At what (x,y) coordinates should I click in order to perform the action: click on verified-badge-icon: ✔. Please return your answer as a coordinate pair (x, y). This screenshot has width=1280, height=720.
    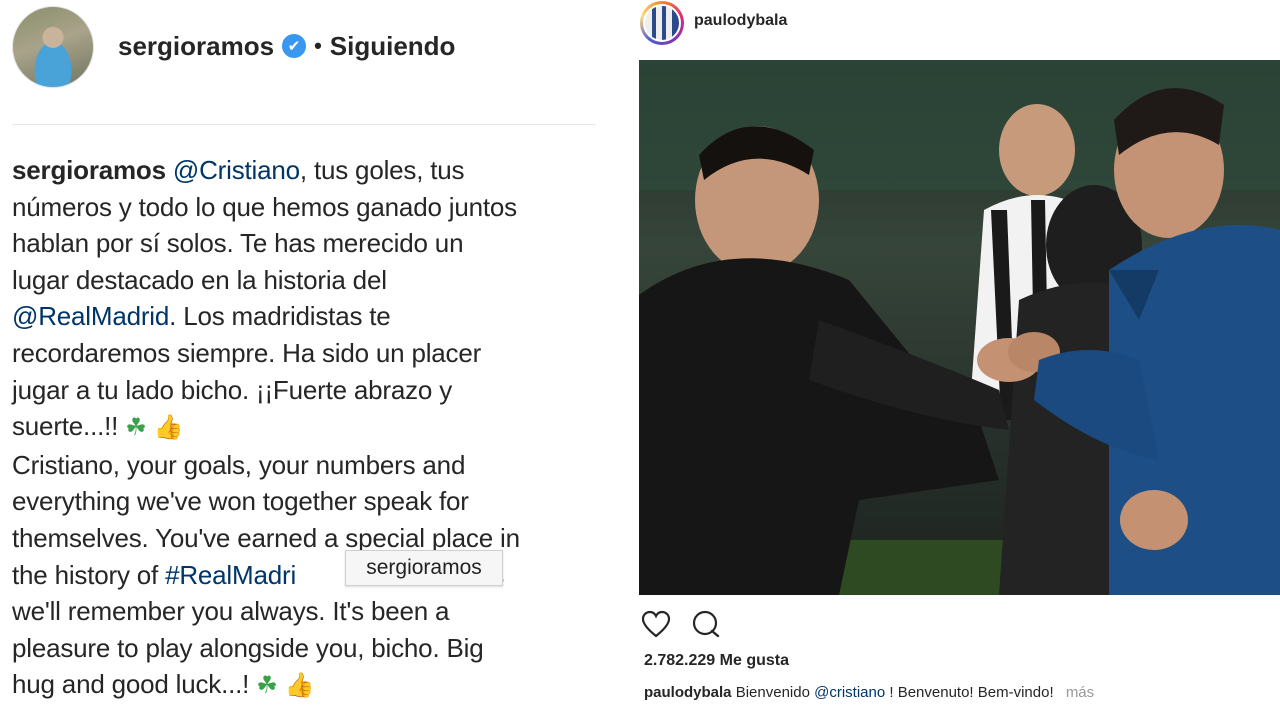
    Looking at the image, I should click on (294, 46).